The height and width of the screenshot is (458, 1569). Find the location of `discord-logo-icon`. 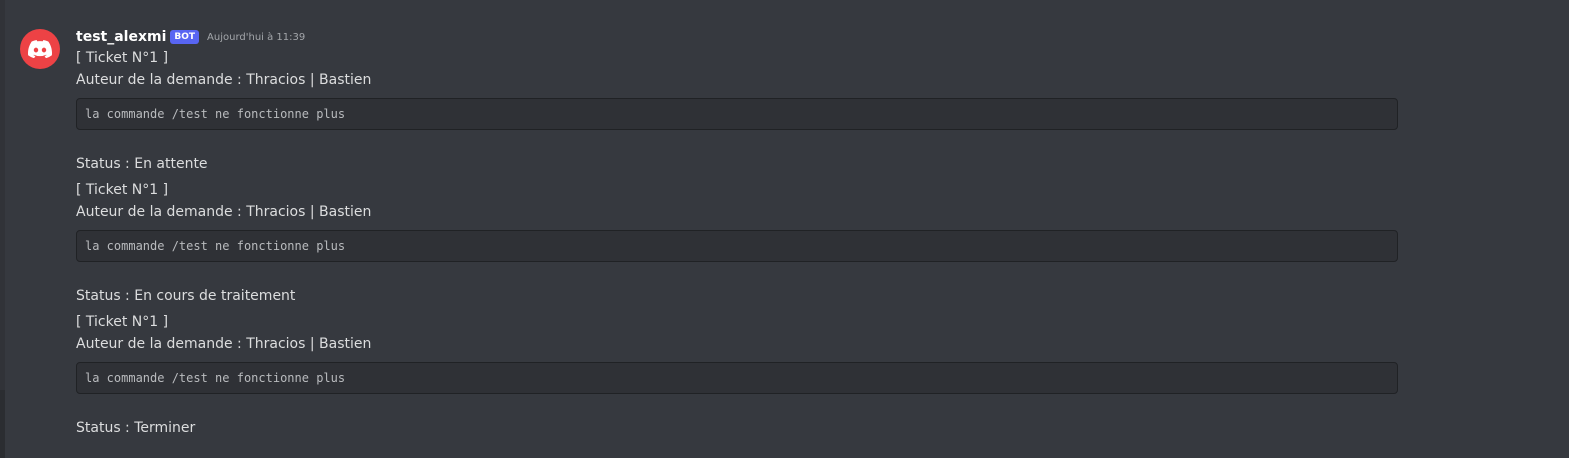

discord-logo-icon is located at coordinates (40, 49).